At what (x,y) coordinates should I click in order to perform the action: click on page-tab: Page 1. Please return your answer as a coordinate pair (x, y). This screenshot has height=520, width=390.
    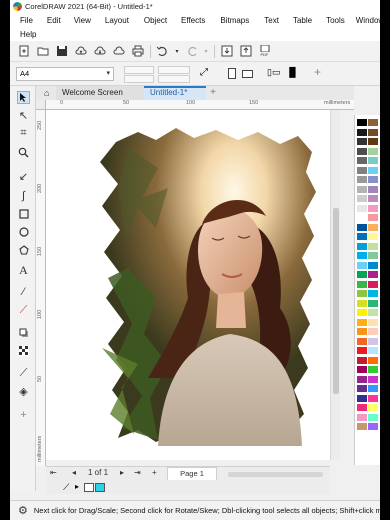
    Looking at the image, I should click on (192, 474).